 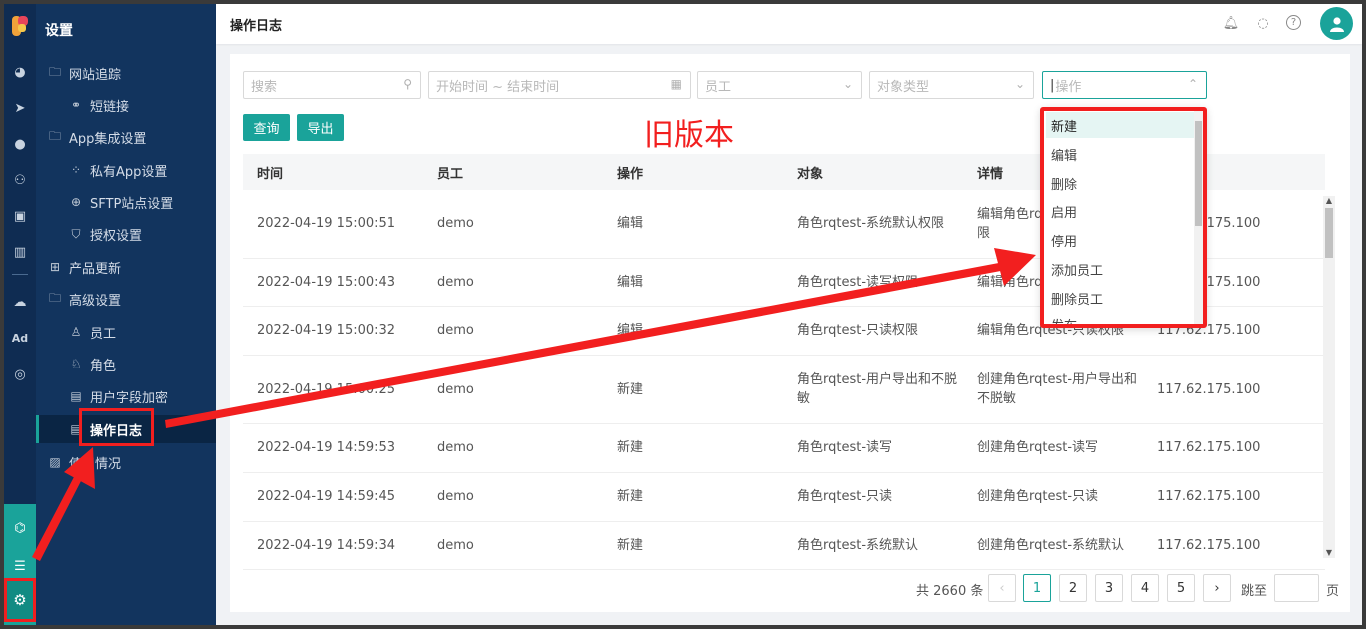 I want to click on export-button: 导出, so click(x=320, y=127).